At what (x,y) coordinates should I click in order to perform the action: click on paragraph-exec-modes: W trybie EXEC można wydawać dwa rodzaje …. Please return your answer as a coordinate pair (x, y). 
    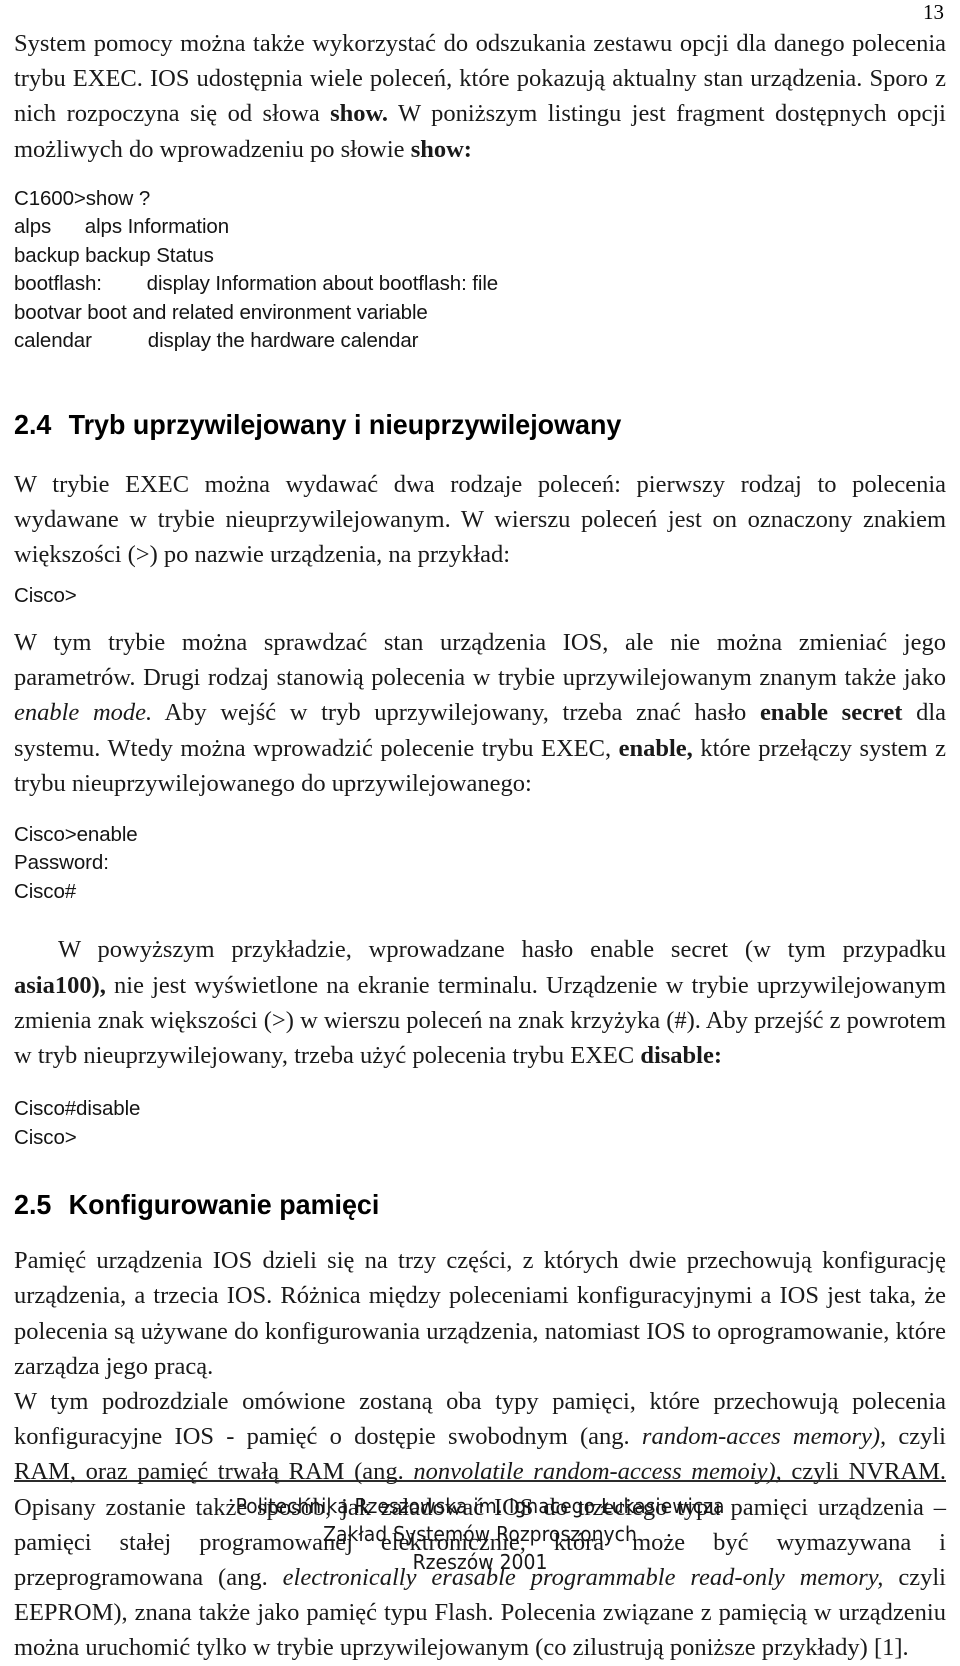
    Looking at the image, I should click on (480, 519).